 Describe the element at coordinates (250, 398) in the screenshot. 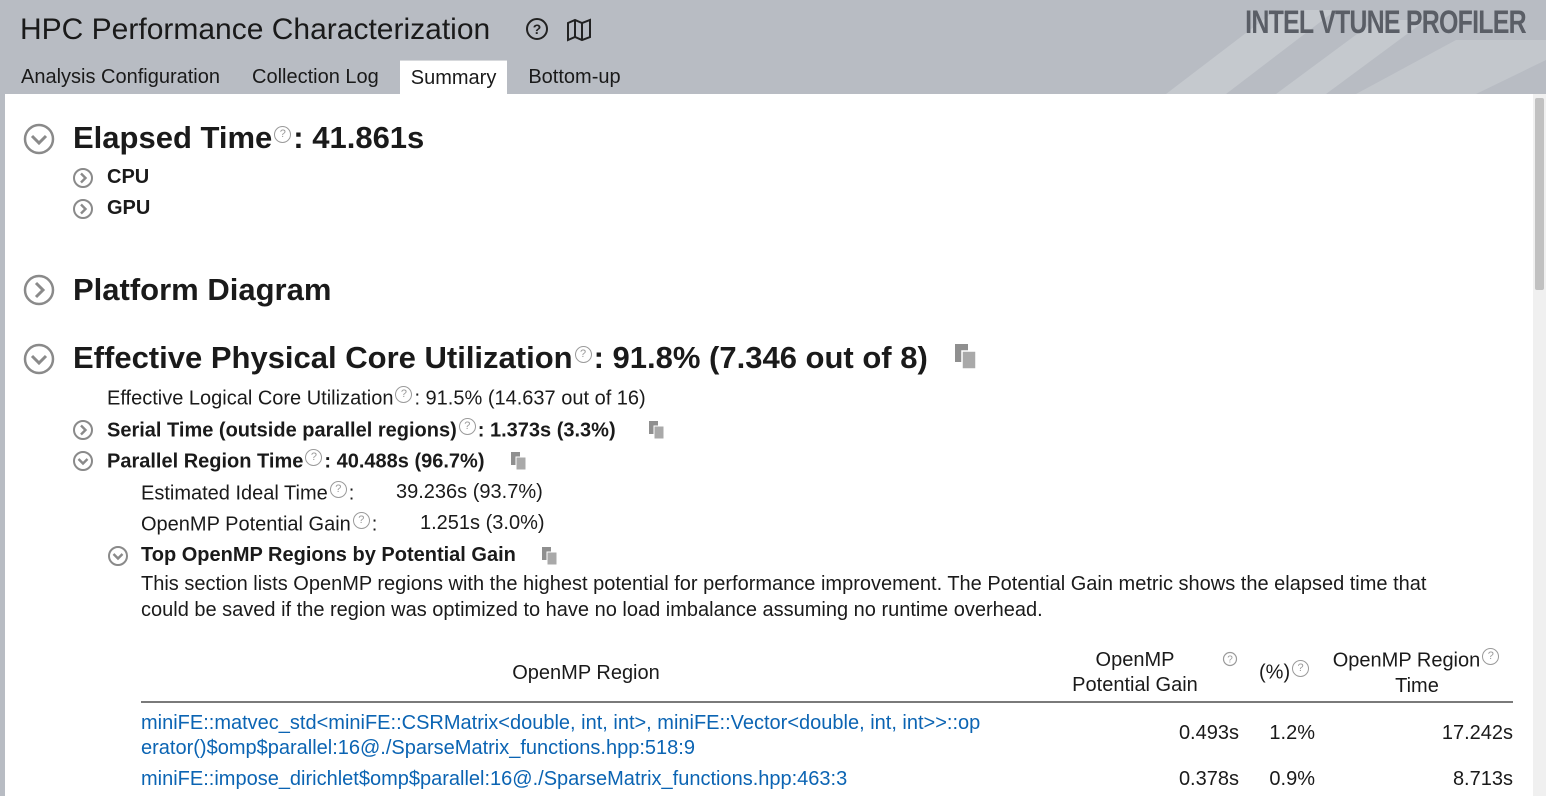

I see `logical-core-util-label: Effective Logical Core Utilization` at that location.